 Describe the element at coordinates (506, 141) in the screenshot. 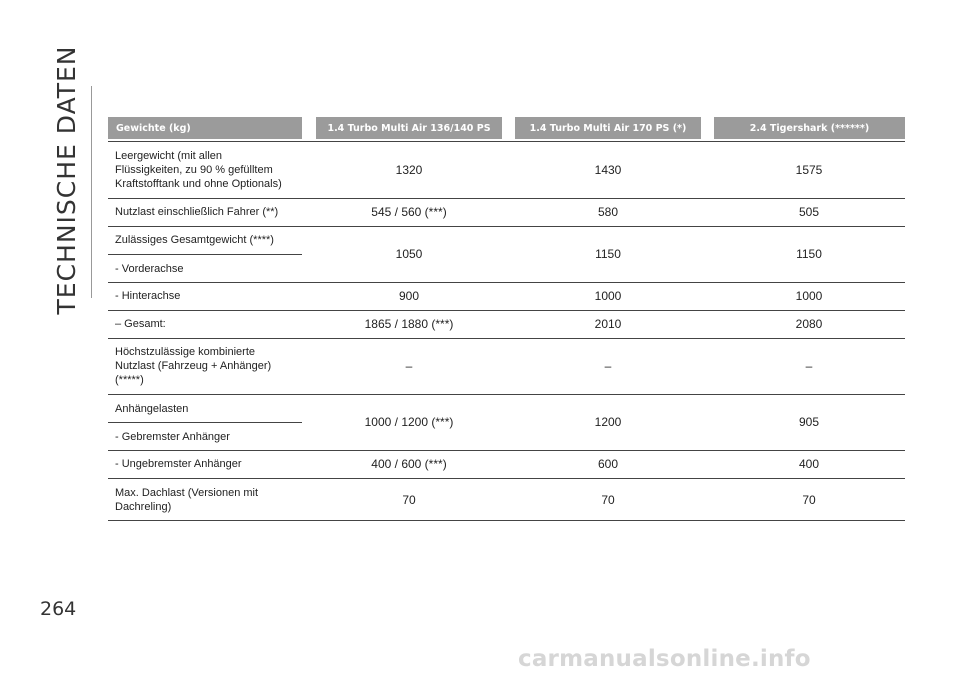

I see `header-rule` at that location.